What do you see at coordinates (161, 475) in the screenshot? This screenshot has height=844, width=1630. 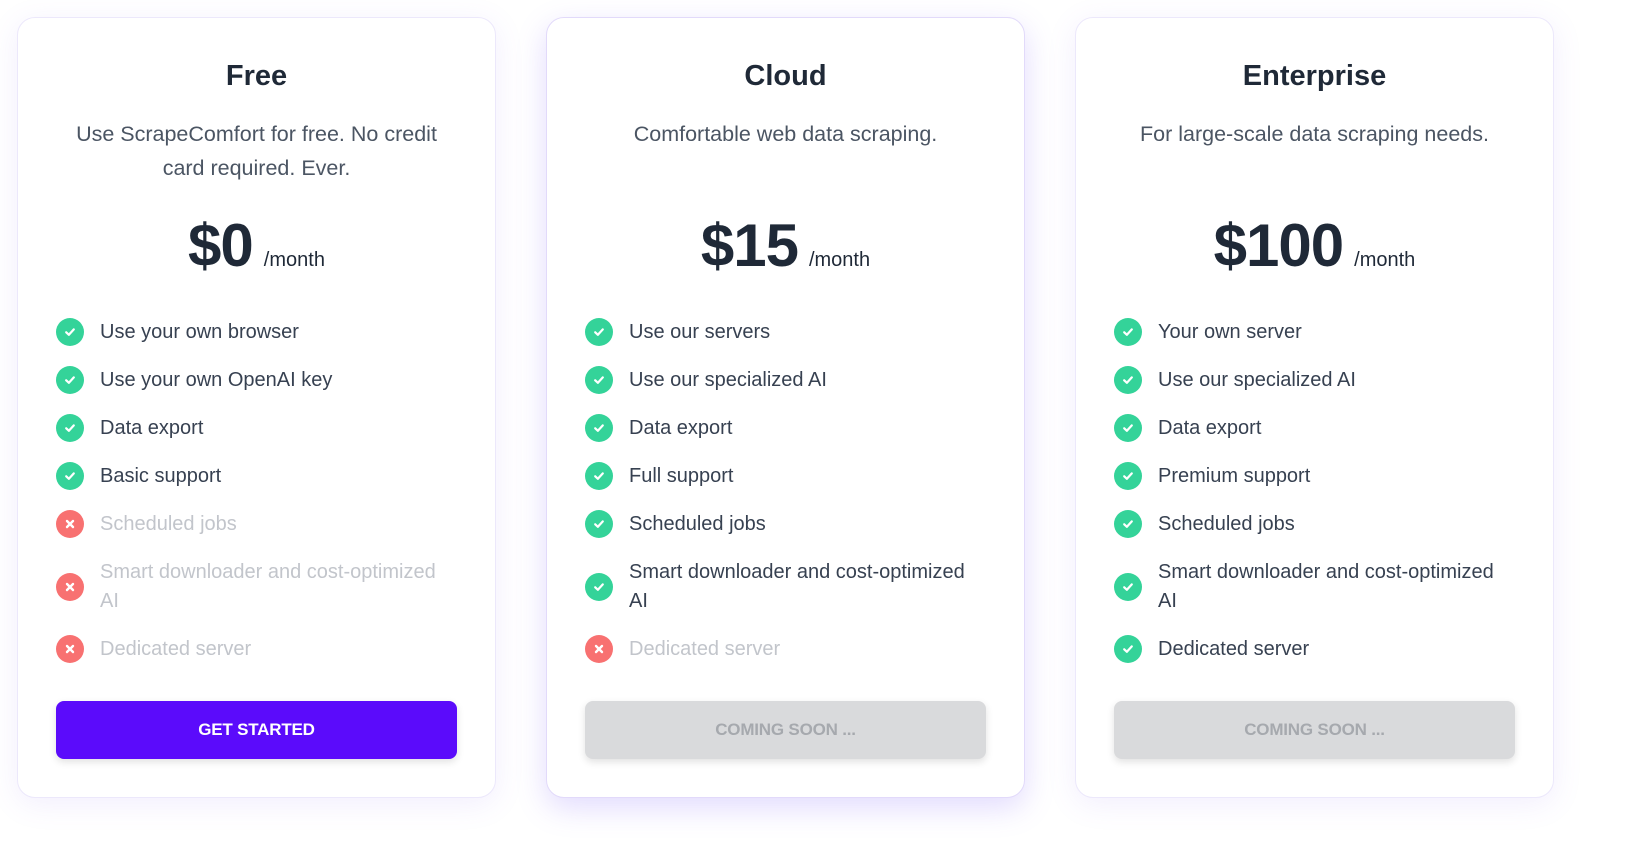 I see `feature-label: Basic support` at bounding box center [161, 475].